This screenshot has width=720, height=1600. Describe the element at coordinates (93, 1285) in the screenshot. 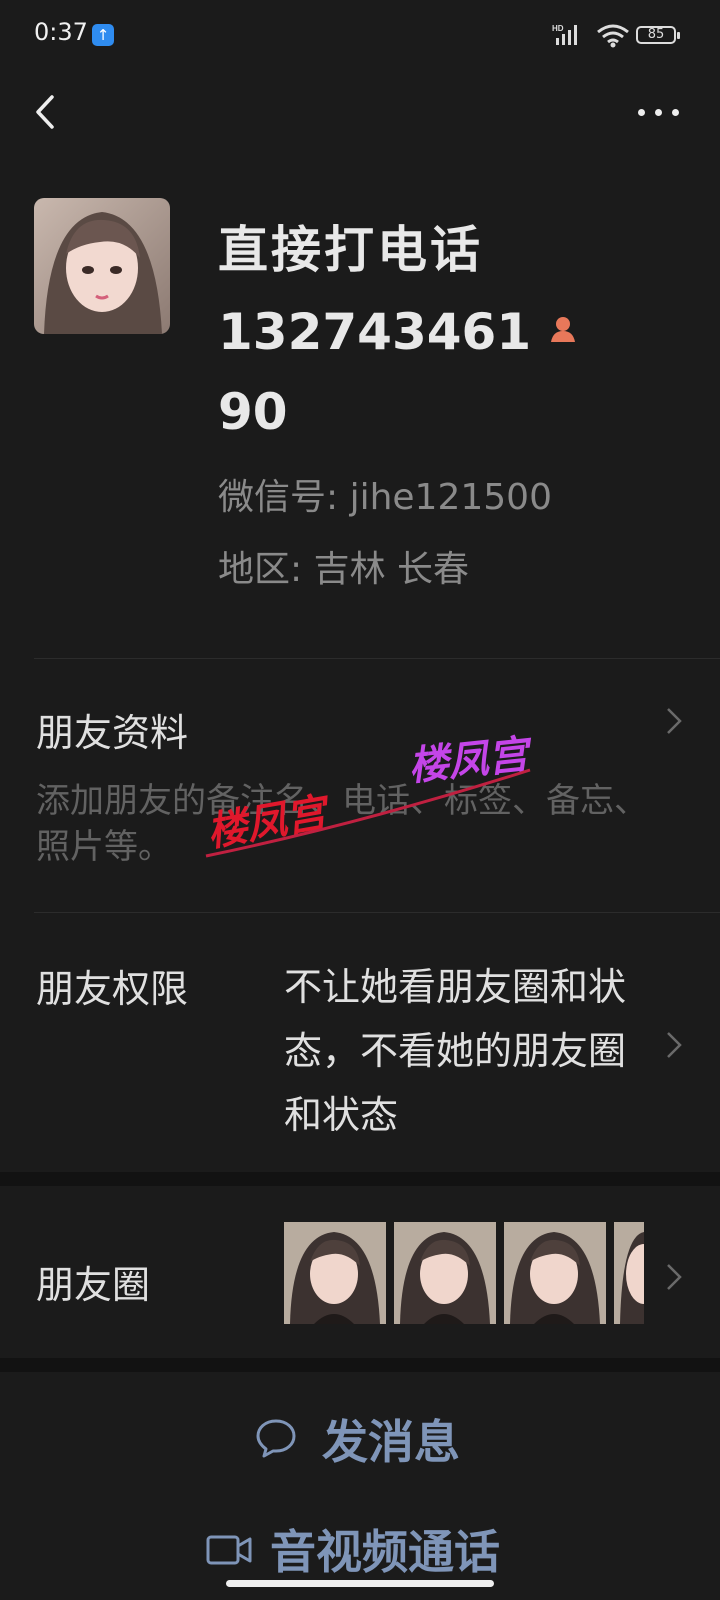

I see `moments-title: 朋友圈` at that location.